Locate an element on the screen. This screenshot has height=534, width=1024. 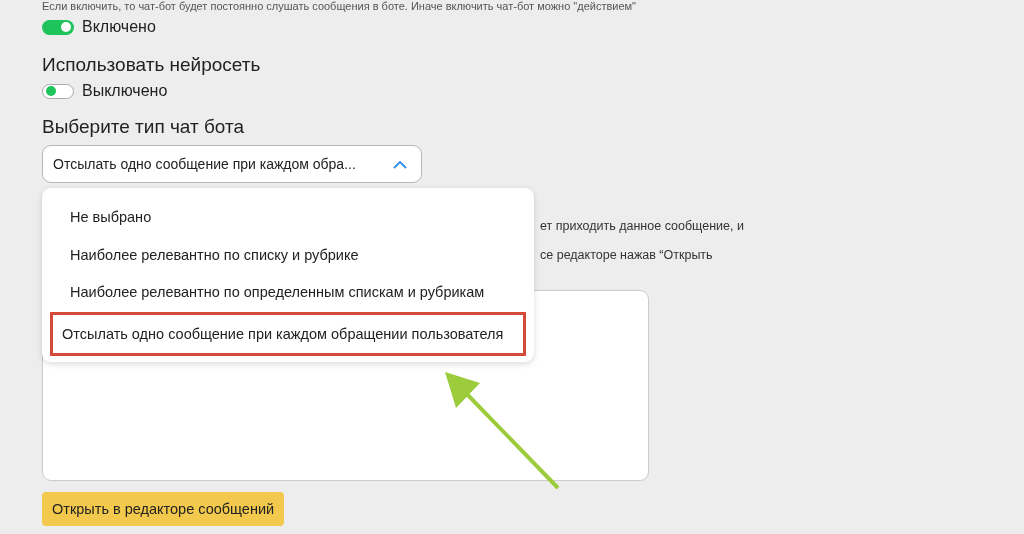
dropdown-option: Отсылать одно сообщение при каждом обращении пользователя is located at coordinates (288, 333).